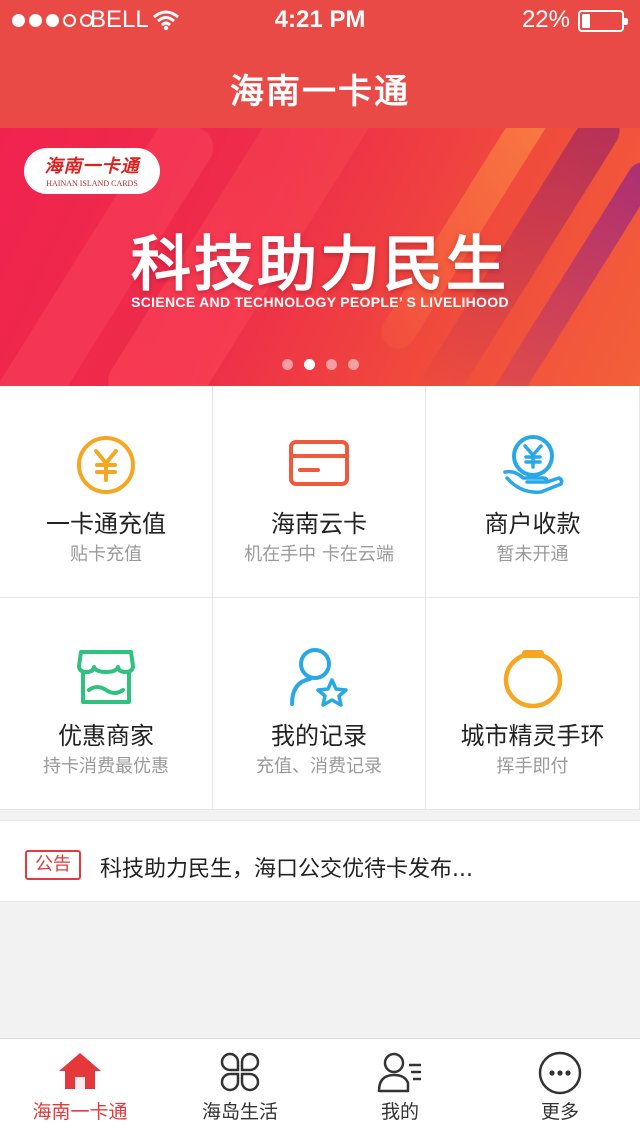 Image resolution: width=640 pixels, height=1136 pixels. What do you see at coordinates (319, 492) in the screenshot?
I see `service-cloud-card: 海南云卡 机在手中 卡在云端` at bounding box center [319, 492].